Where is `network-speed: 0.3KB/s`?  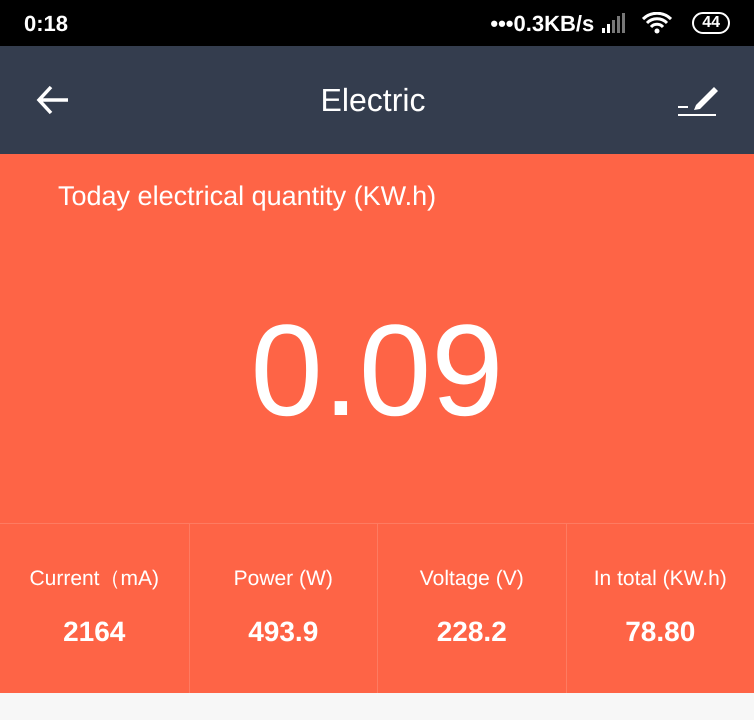
network-speed: 0.3KB/s is located at coordinates (553, 24).